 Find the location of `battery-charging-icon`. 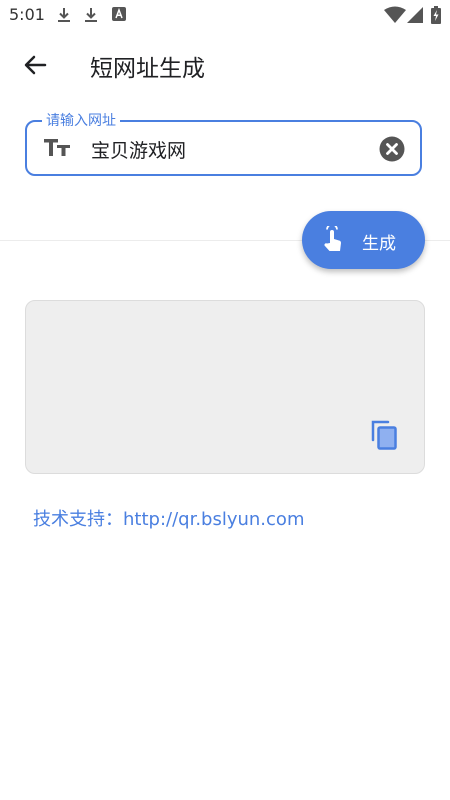

battery-charging-icon is located at coordinates (436, 15).